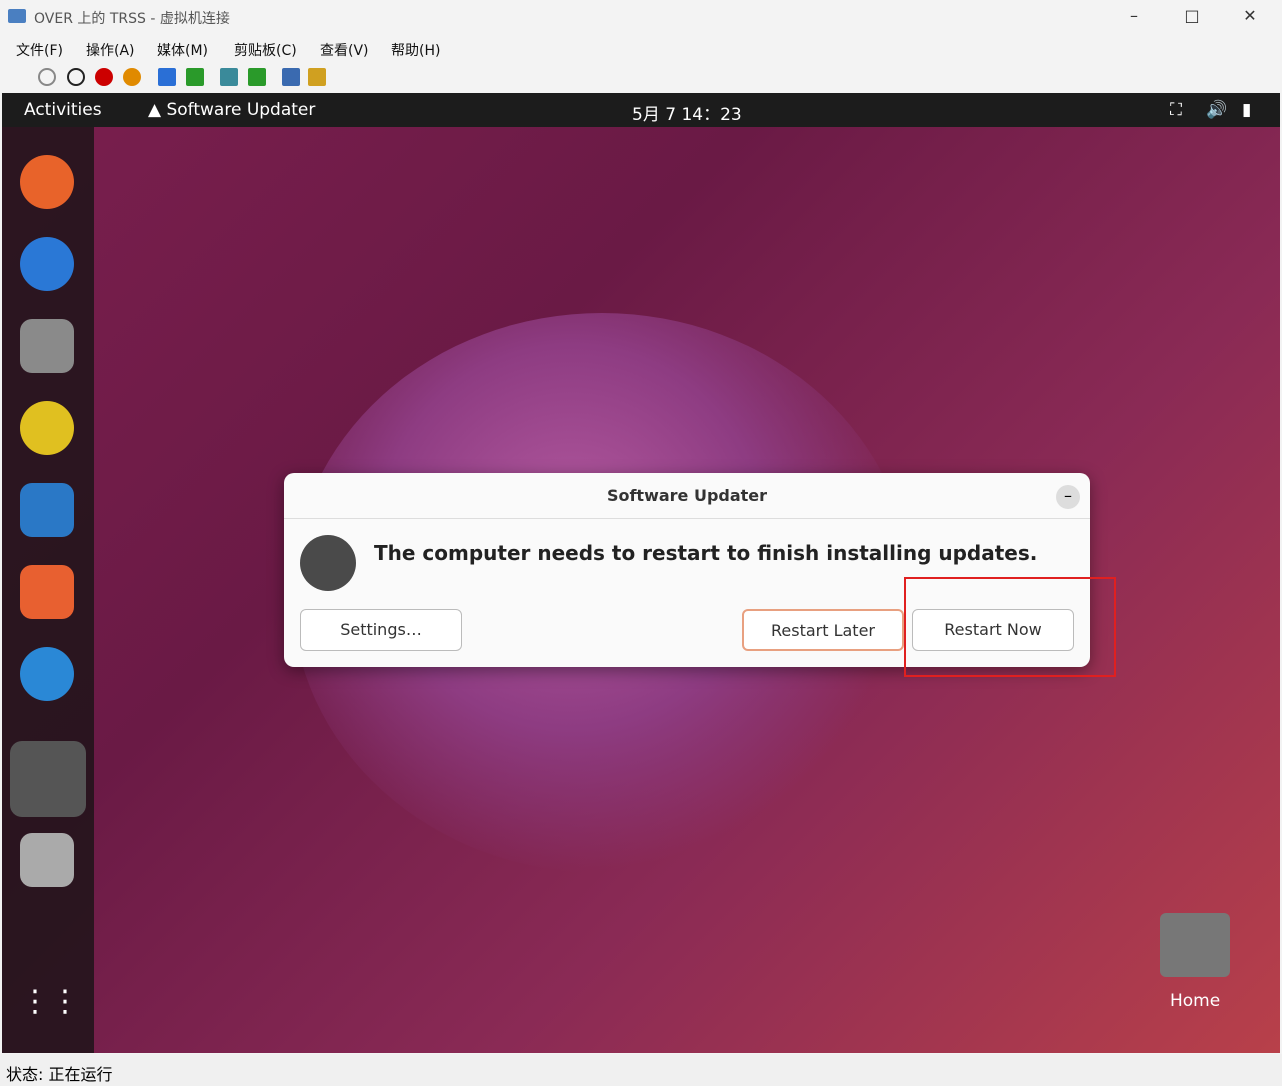 The width and height of the screenshot is (1282, 1086). What do you see at coordinates (63, 110) in the screenshot?
I see `activities-button: Activities` at bounding box center [63, 110].